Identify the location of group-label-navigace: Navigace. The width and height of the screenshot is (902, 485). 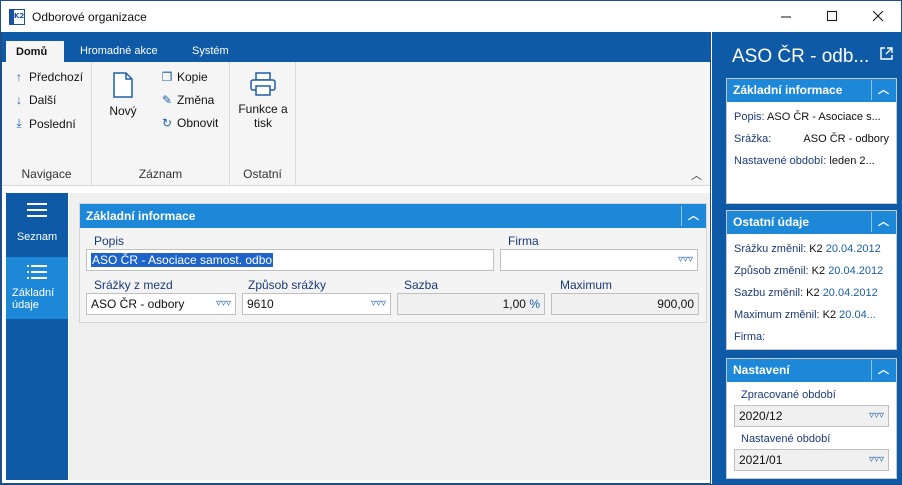
(46, 174).